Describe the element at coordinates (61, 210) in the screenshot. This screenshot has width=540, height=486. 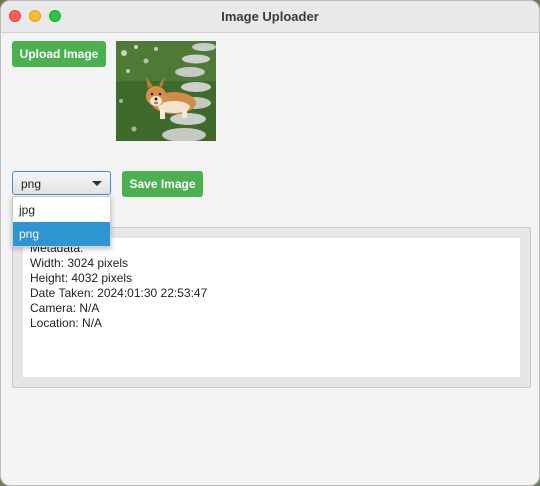
I see `format-option-jpg: jpg` at that location.